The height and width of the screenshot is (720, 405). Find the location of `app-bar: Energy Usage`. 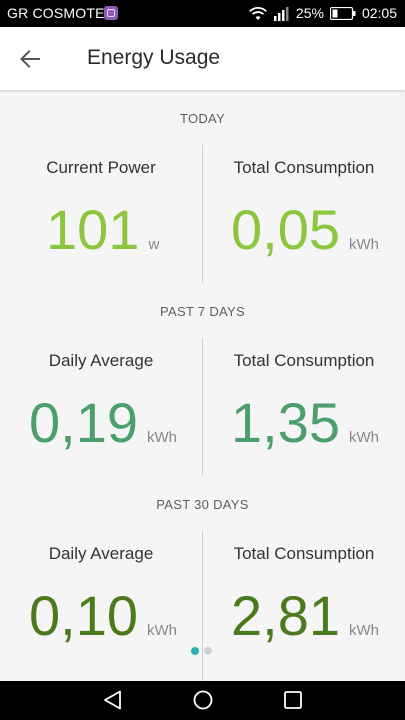

app-bar: Energy Usage is located at coordinates (202, 58).